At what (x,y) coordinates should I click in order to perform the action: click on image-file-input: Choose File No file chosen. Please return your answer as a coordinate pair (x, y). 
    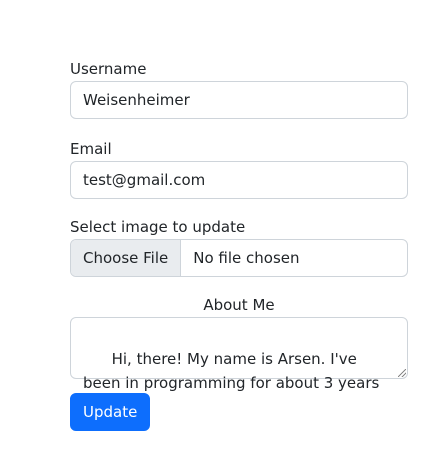
    Looking at the image, I should click on (239, 258).